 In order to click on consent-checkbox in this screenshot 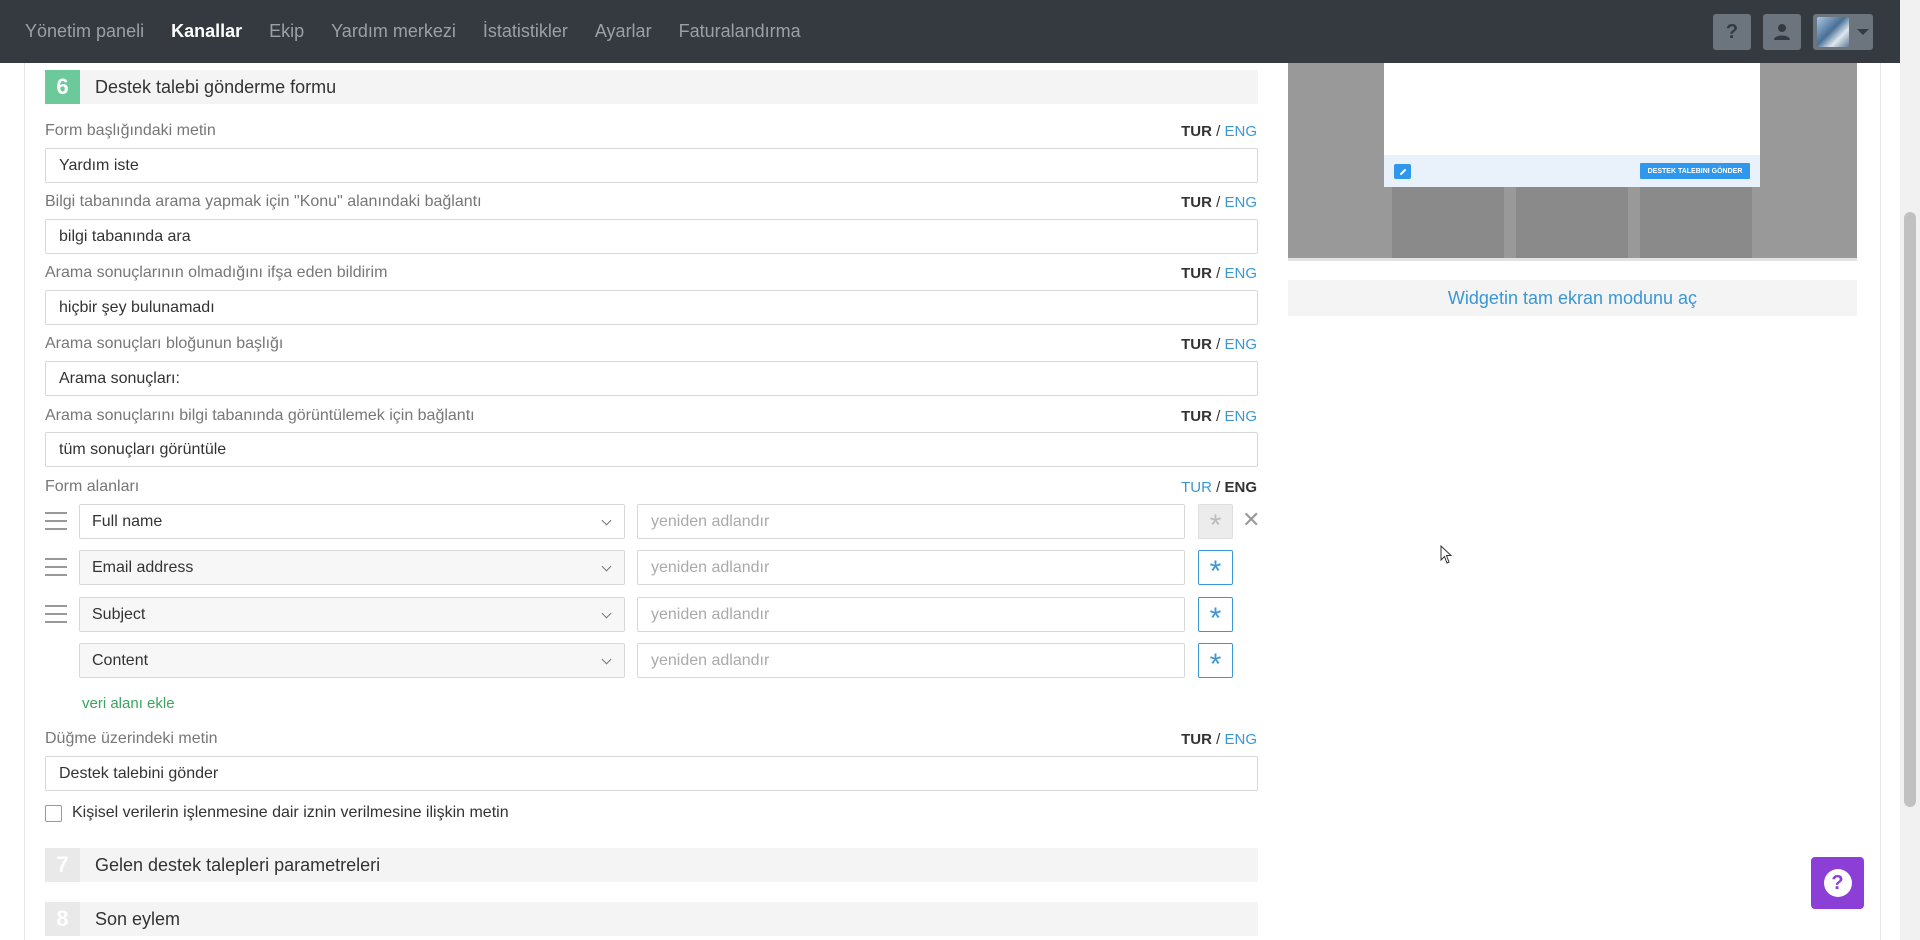, I will do `click(53, 813)`.